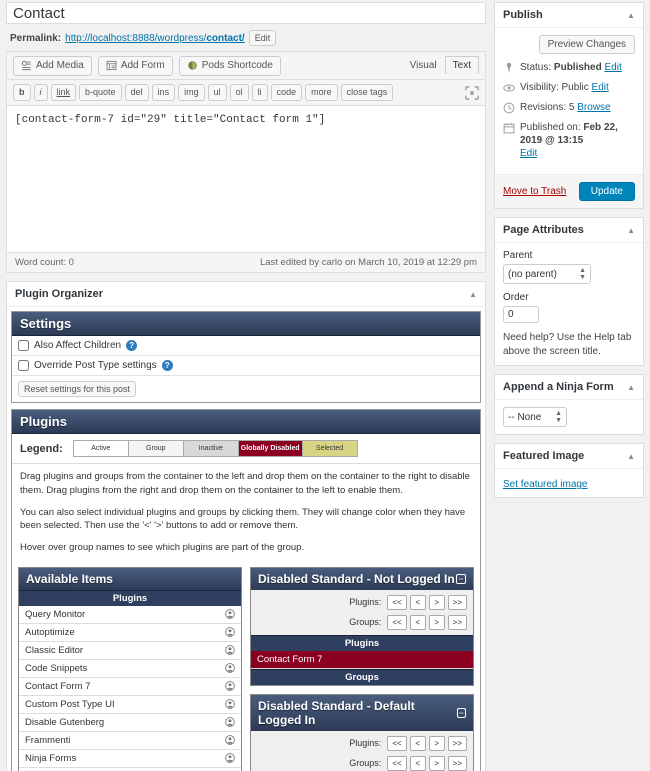 The height and width of the screenshot is (771, 650). Describe the element at coordinates (365, 763) in the screenshot. I see `groups-arrow-label: Groups:` at that location.